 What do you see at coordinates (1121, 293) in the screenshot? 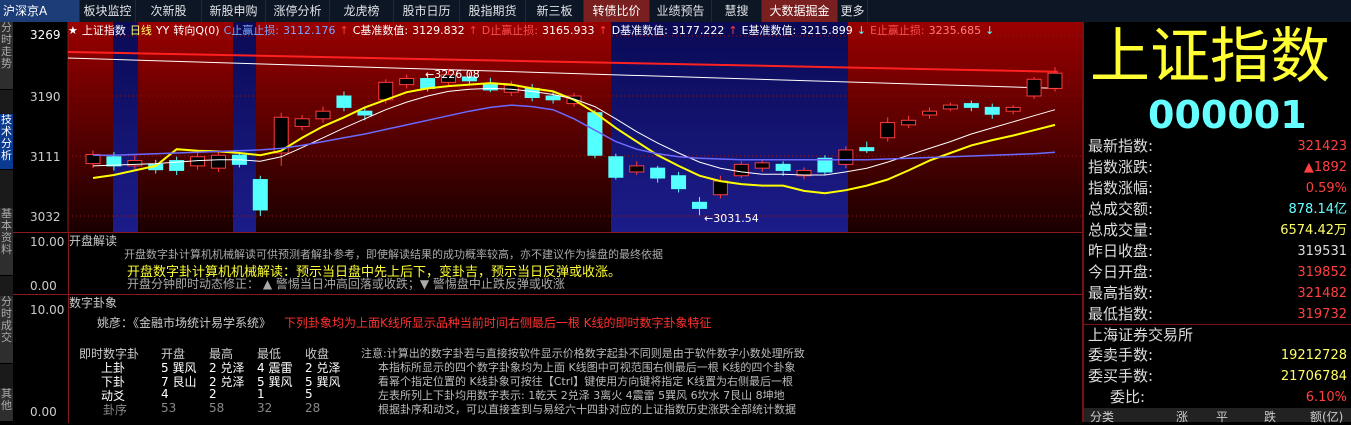
I see `quote-label: 最高指数:` at bounding box center [1121, 293].